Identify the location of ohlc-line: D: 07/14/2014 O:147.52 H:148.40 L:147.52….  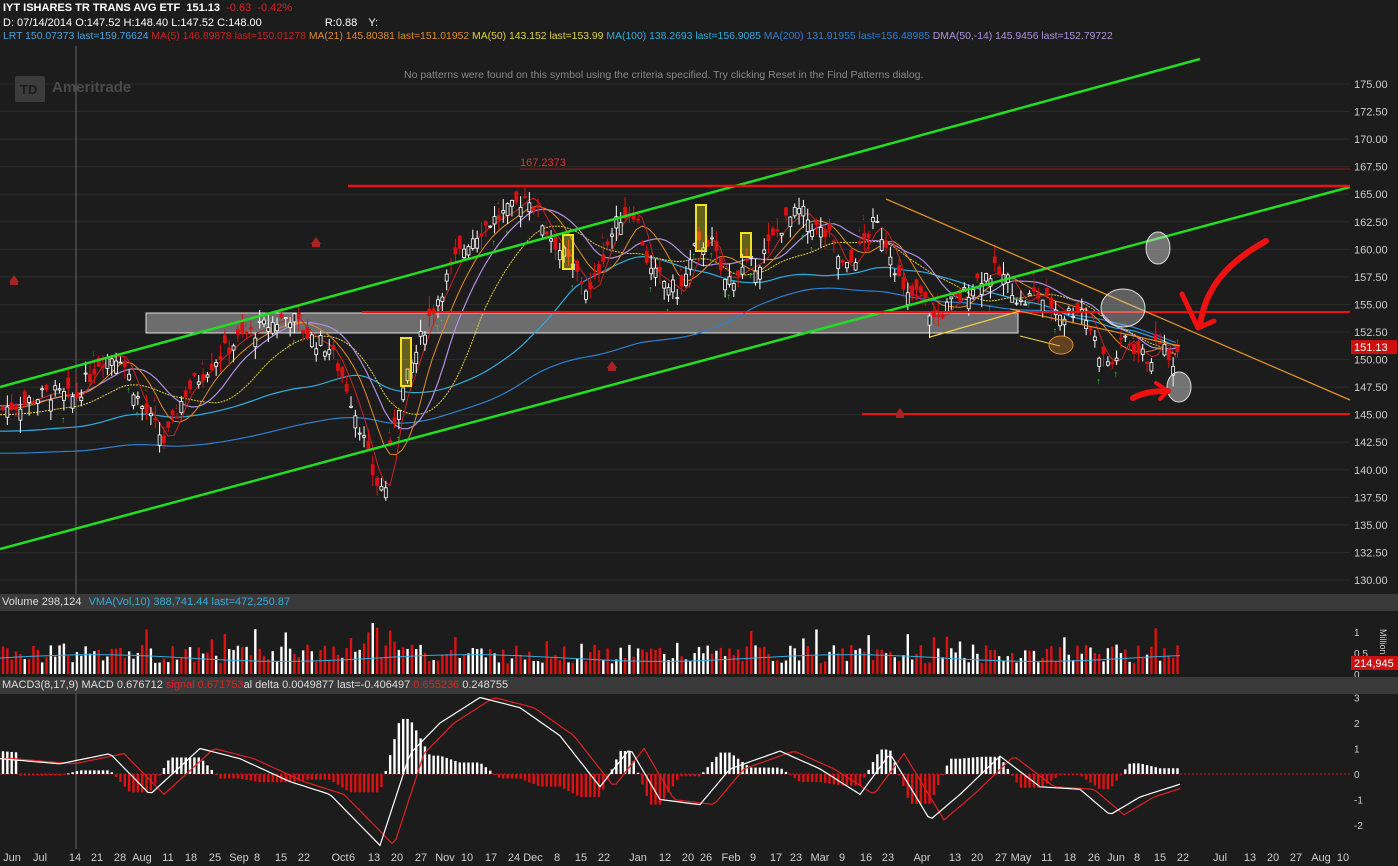
(190, 23).